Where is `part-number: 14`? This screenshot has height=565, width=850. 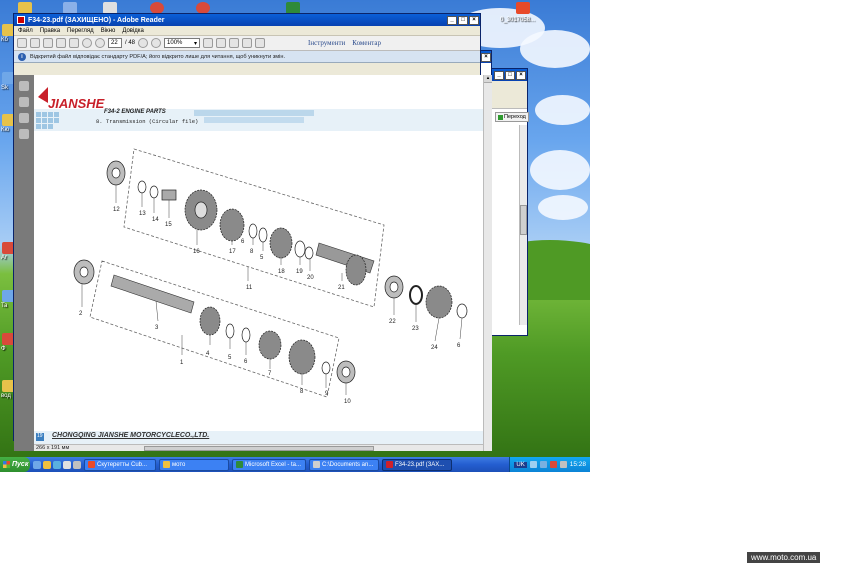
part-number: 14 is located at coordinates (155, 220).